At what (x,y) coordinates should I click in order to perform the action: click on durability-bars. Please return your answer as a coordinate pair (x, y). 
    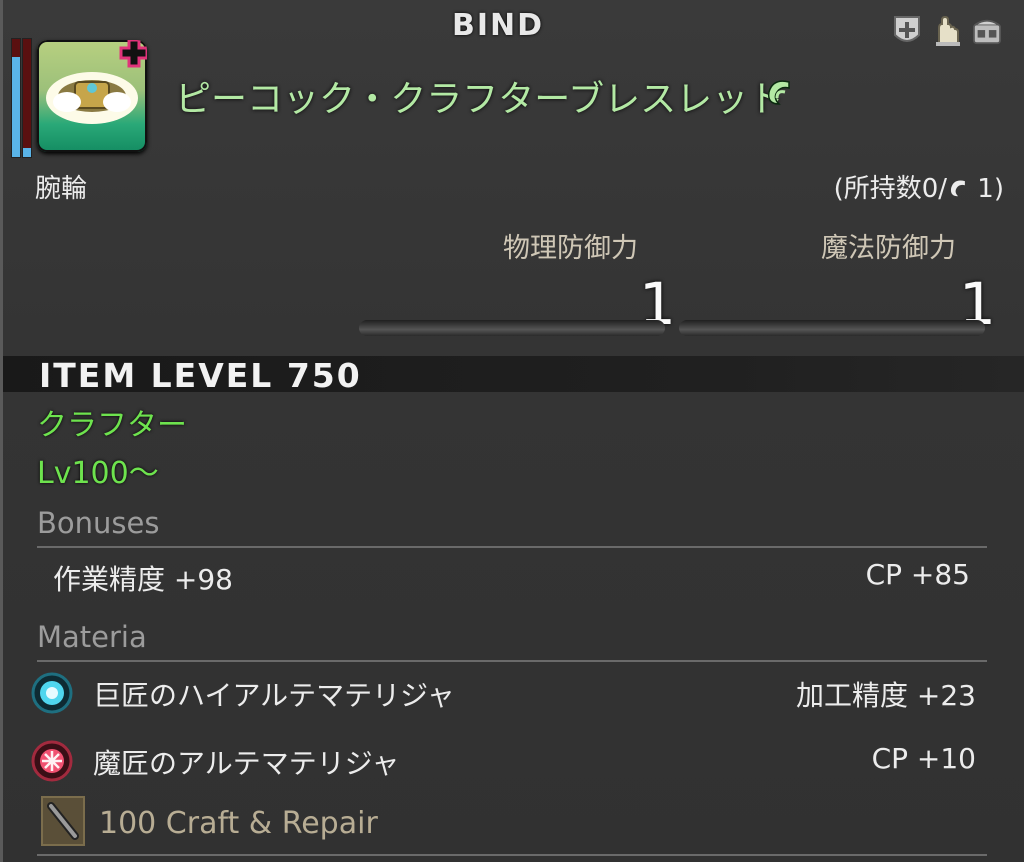
    Looking at the image, I should click on (22, 98).